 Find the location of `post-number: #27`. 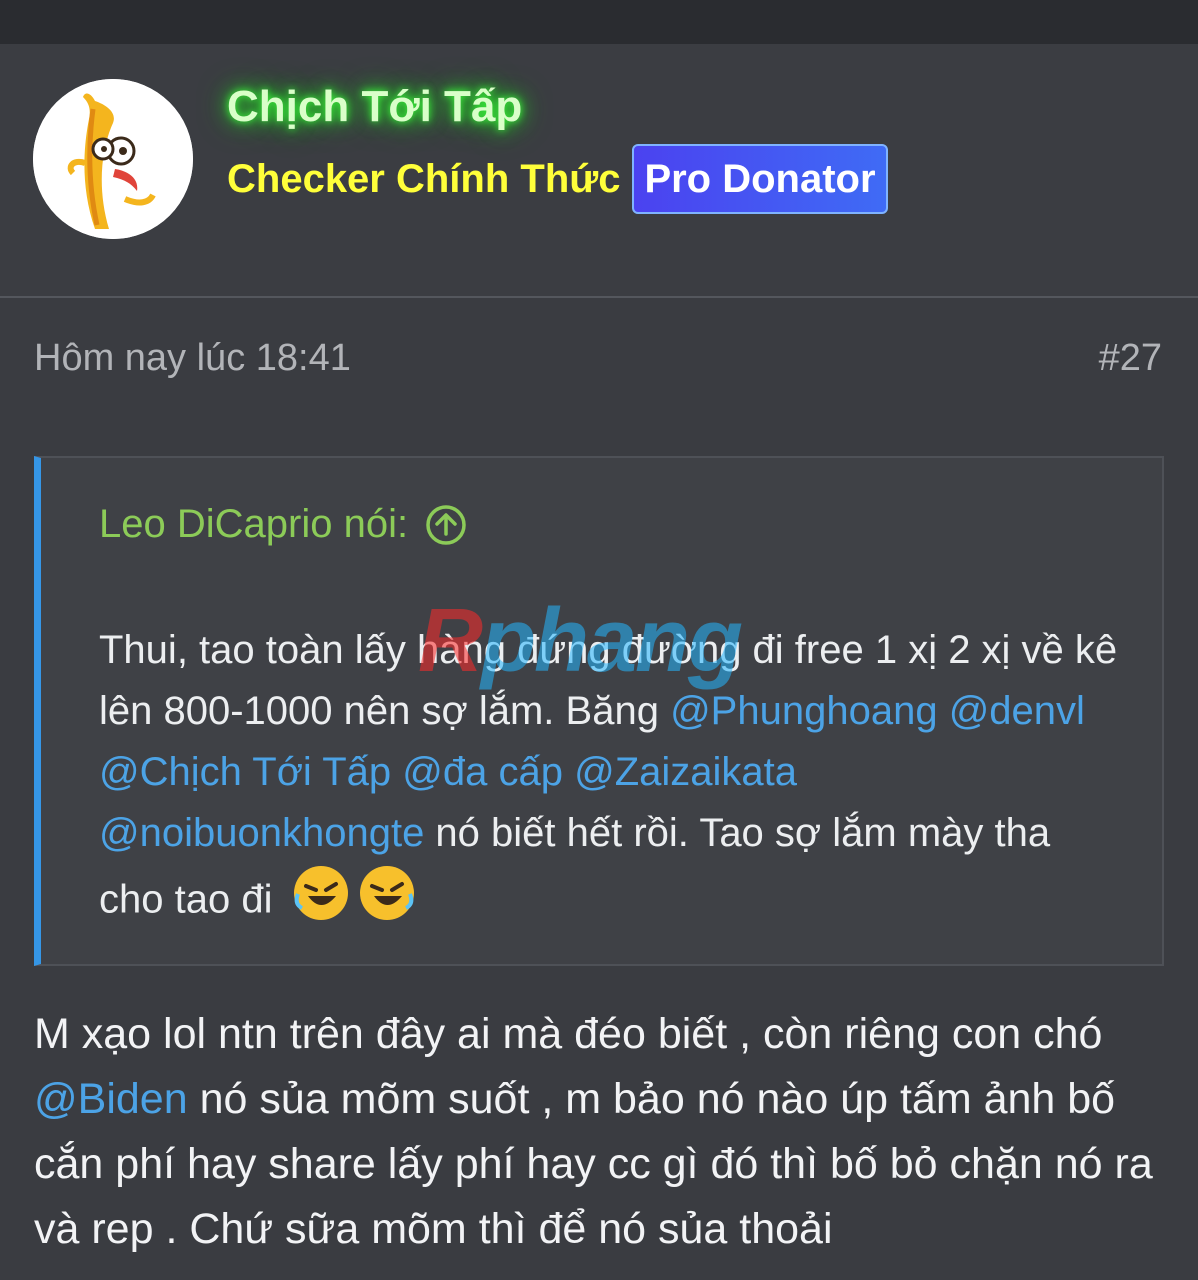

post-number: #27 is located at coordinates (1130, 358).